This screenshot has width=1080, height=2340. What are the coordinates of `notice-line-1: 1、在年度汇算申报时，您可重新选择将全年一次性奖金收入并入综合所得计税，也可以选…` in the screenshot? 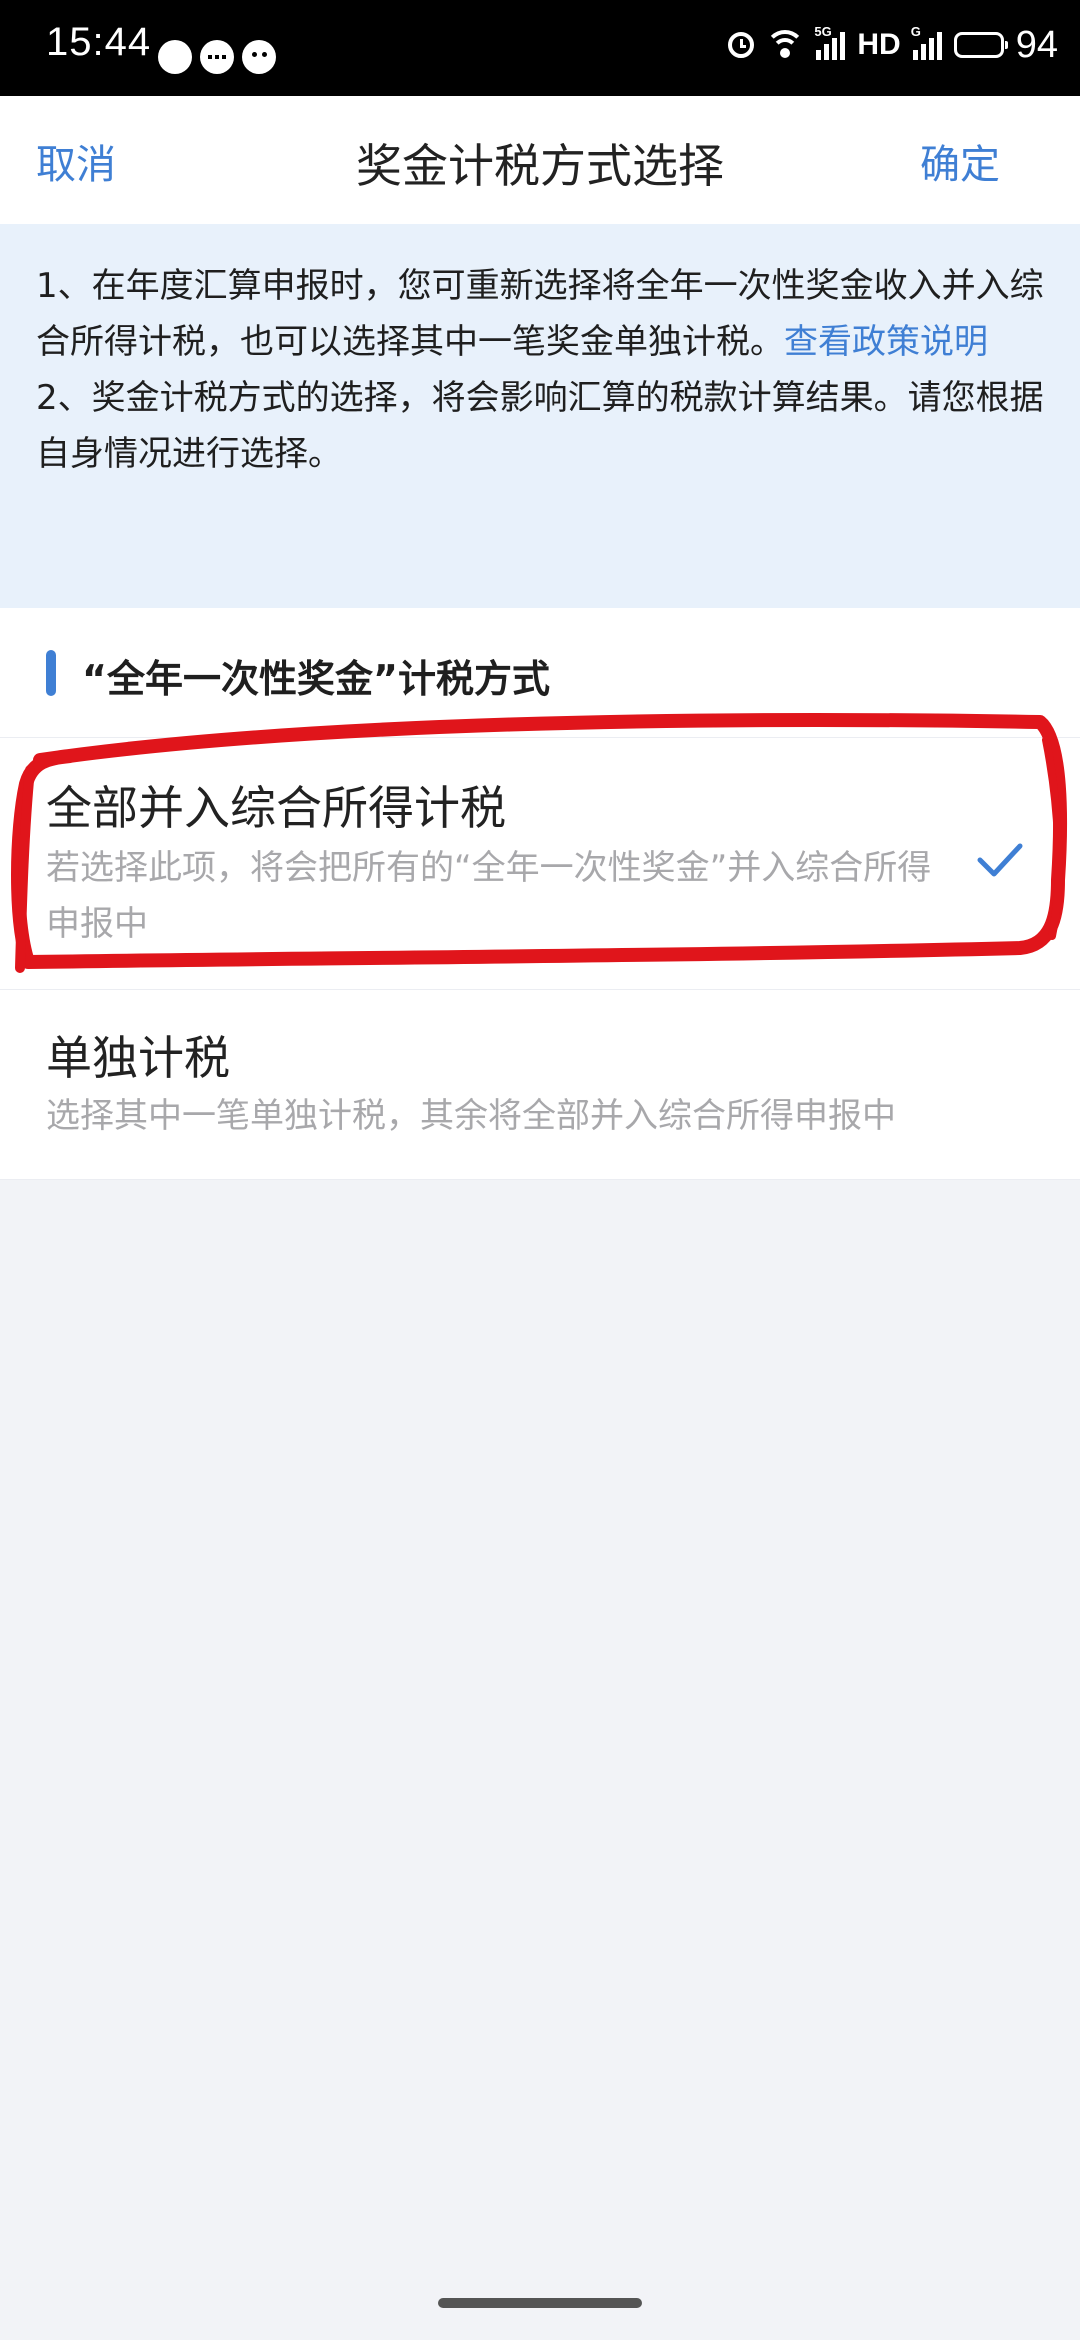 It's located at (543, 314).